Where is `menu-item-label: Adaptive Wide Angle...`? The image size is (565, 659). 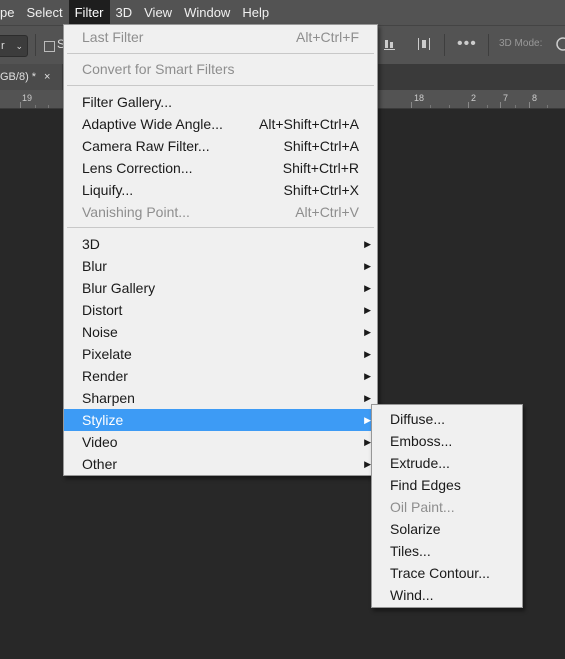 menu-item-label: Adaptive Wide Angle... is located at coordinates (152, 124).